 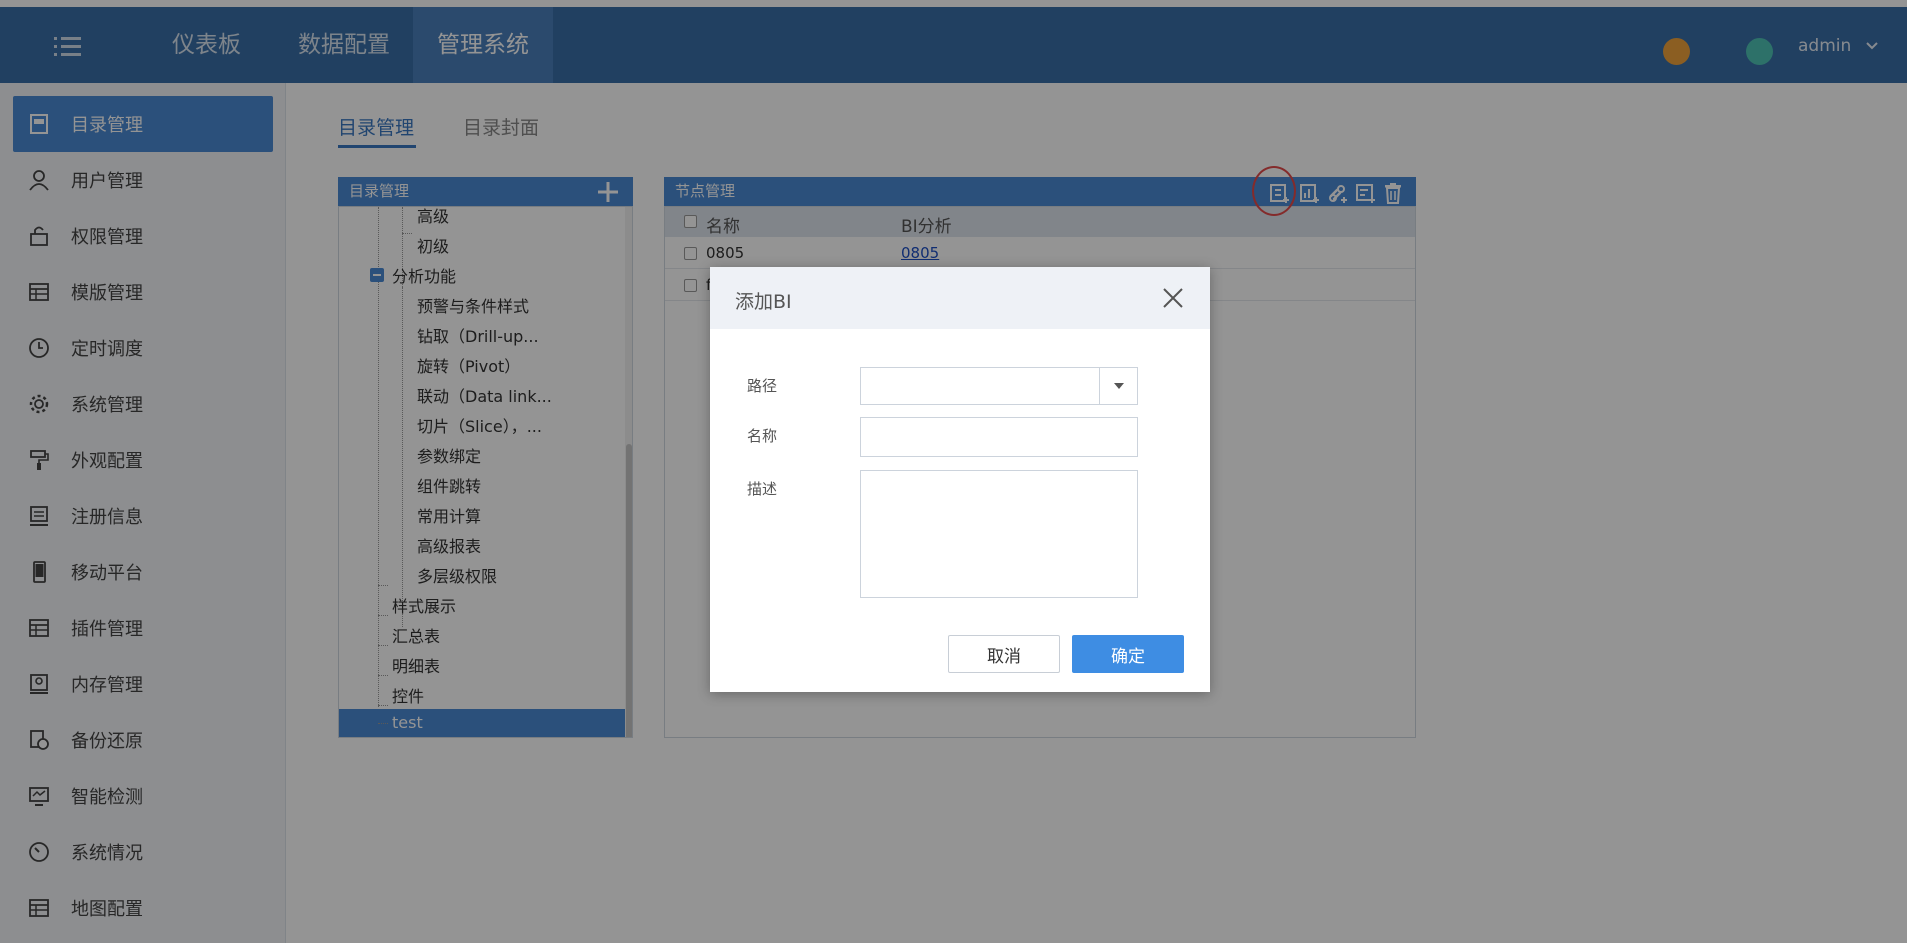 I want to click on dialog-header: 添加BI, so click(x=960, y=298).